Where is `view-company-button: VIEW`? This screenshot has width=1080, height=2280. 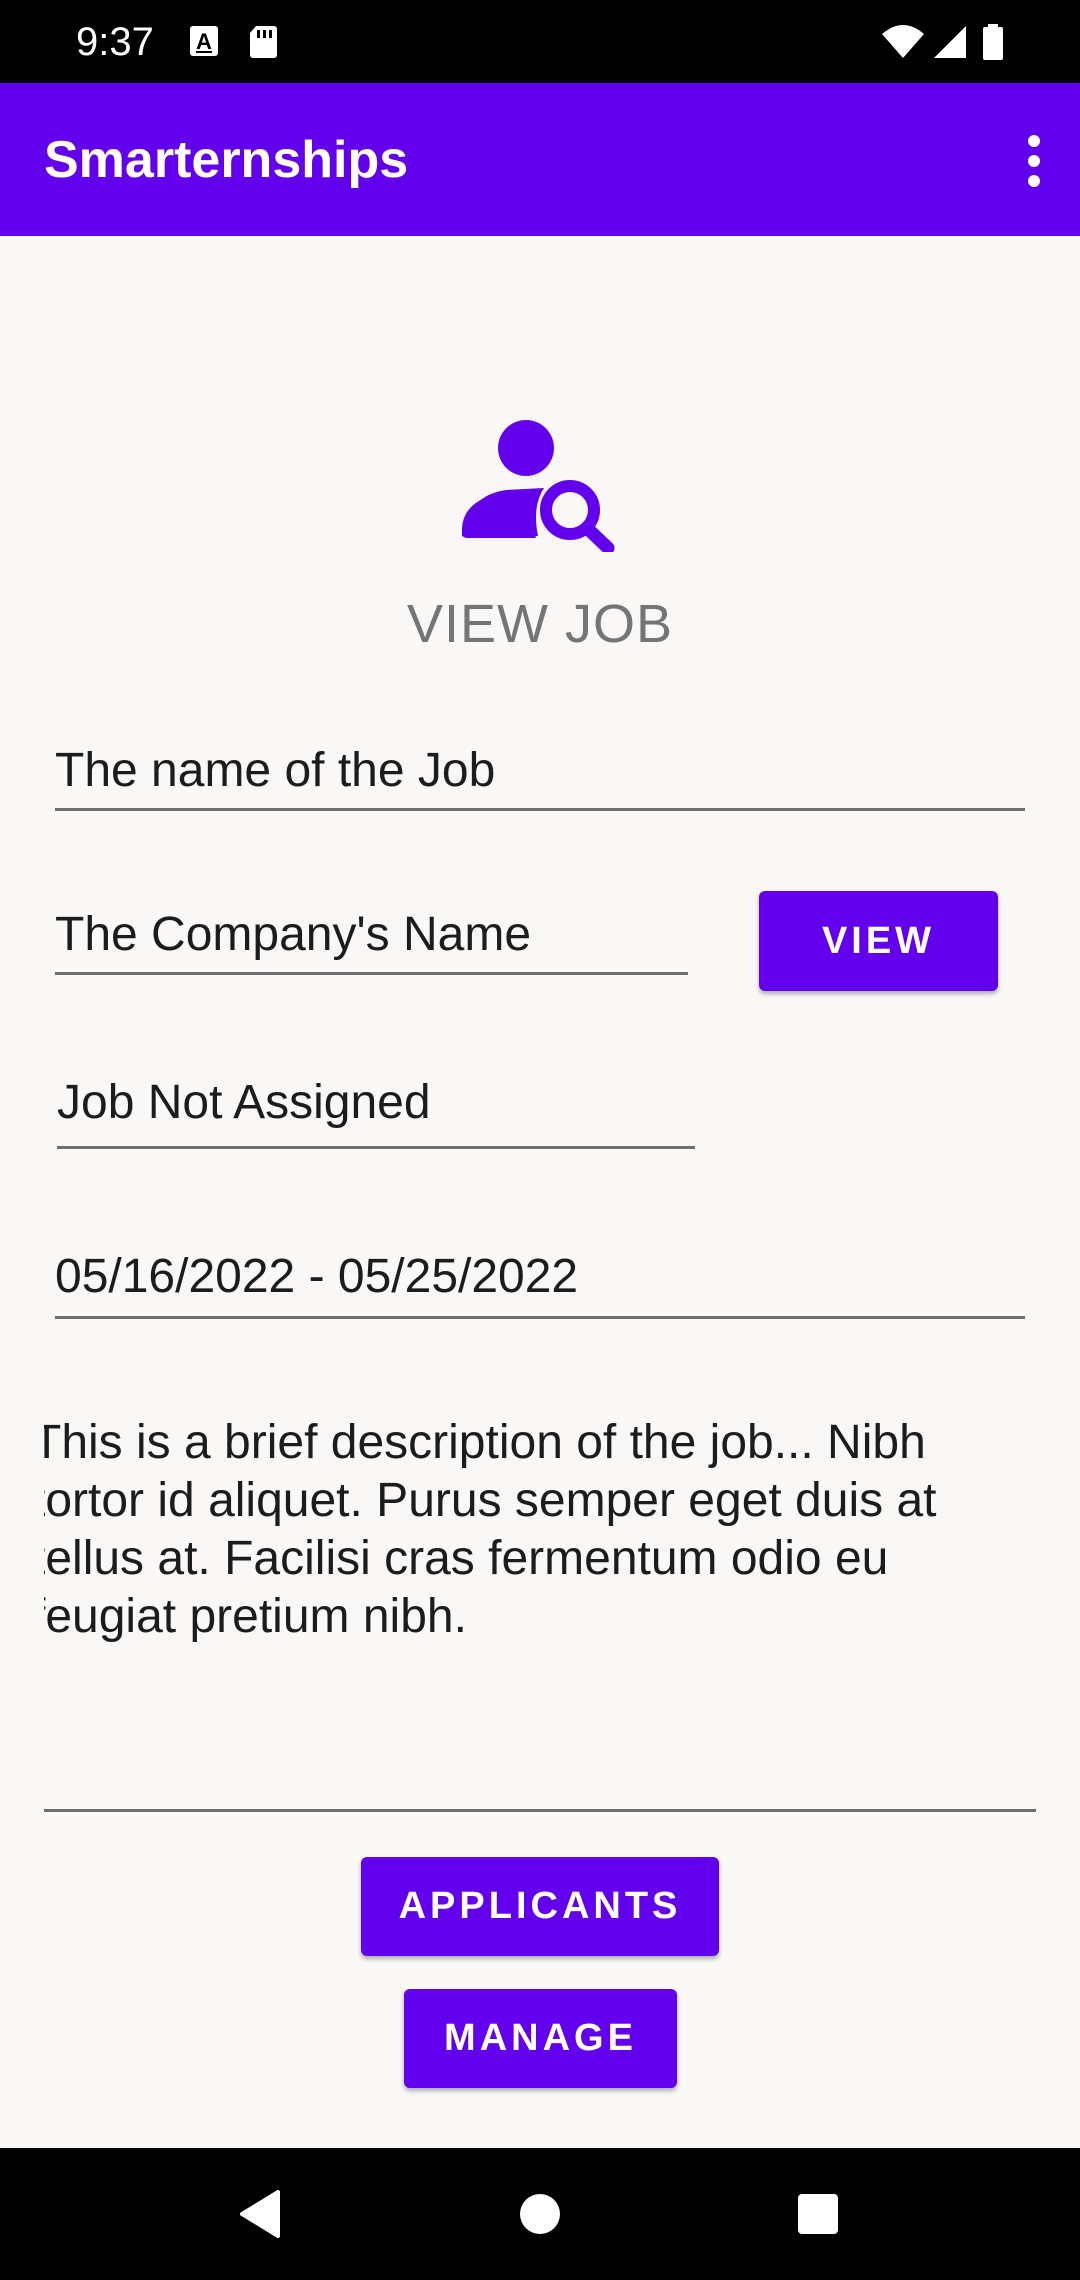 view-company-button: VIEW is located at coordinates (878, 941).